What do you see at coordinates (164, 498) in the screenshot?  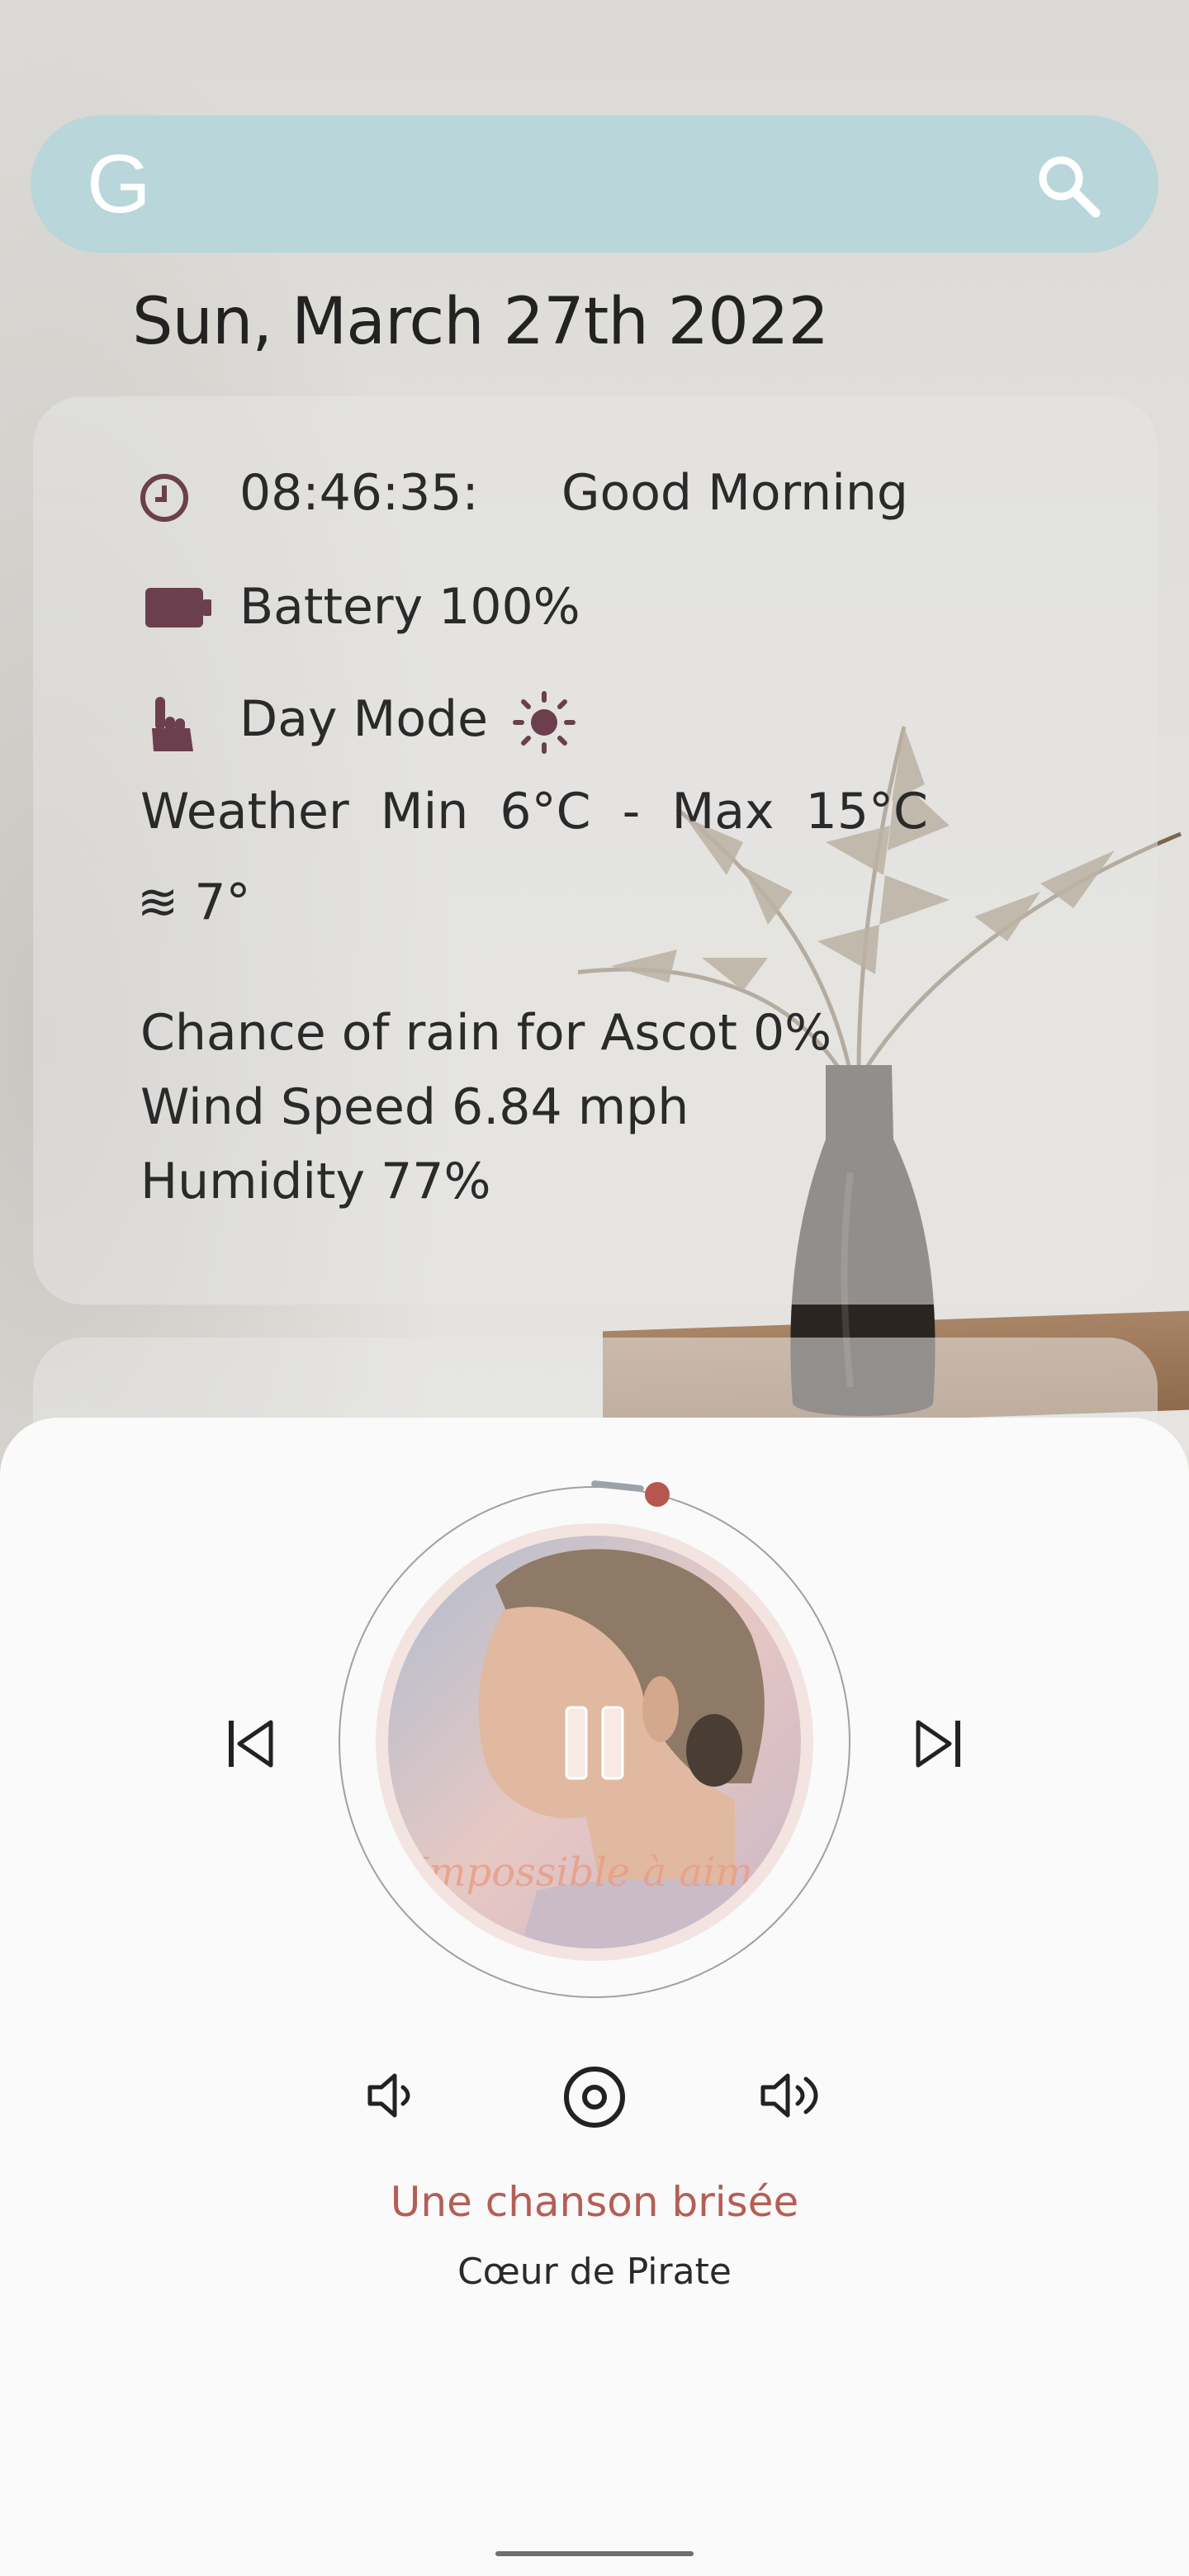 I see `clock-icon` at bounding box center [164, 498].